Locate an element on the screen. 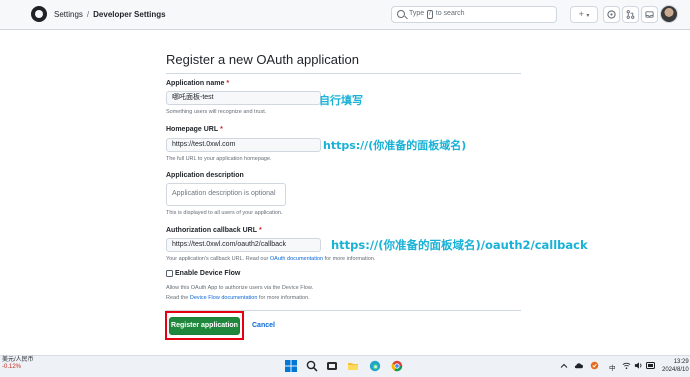 This screenshot has height=377, width=690. register-application-button: Register application is located at coordinates (204, 326).